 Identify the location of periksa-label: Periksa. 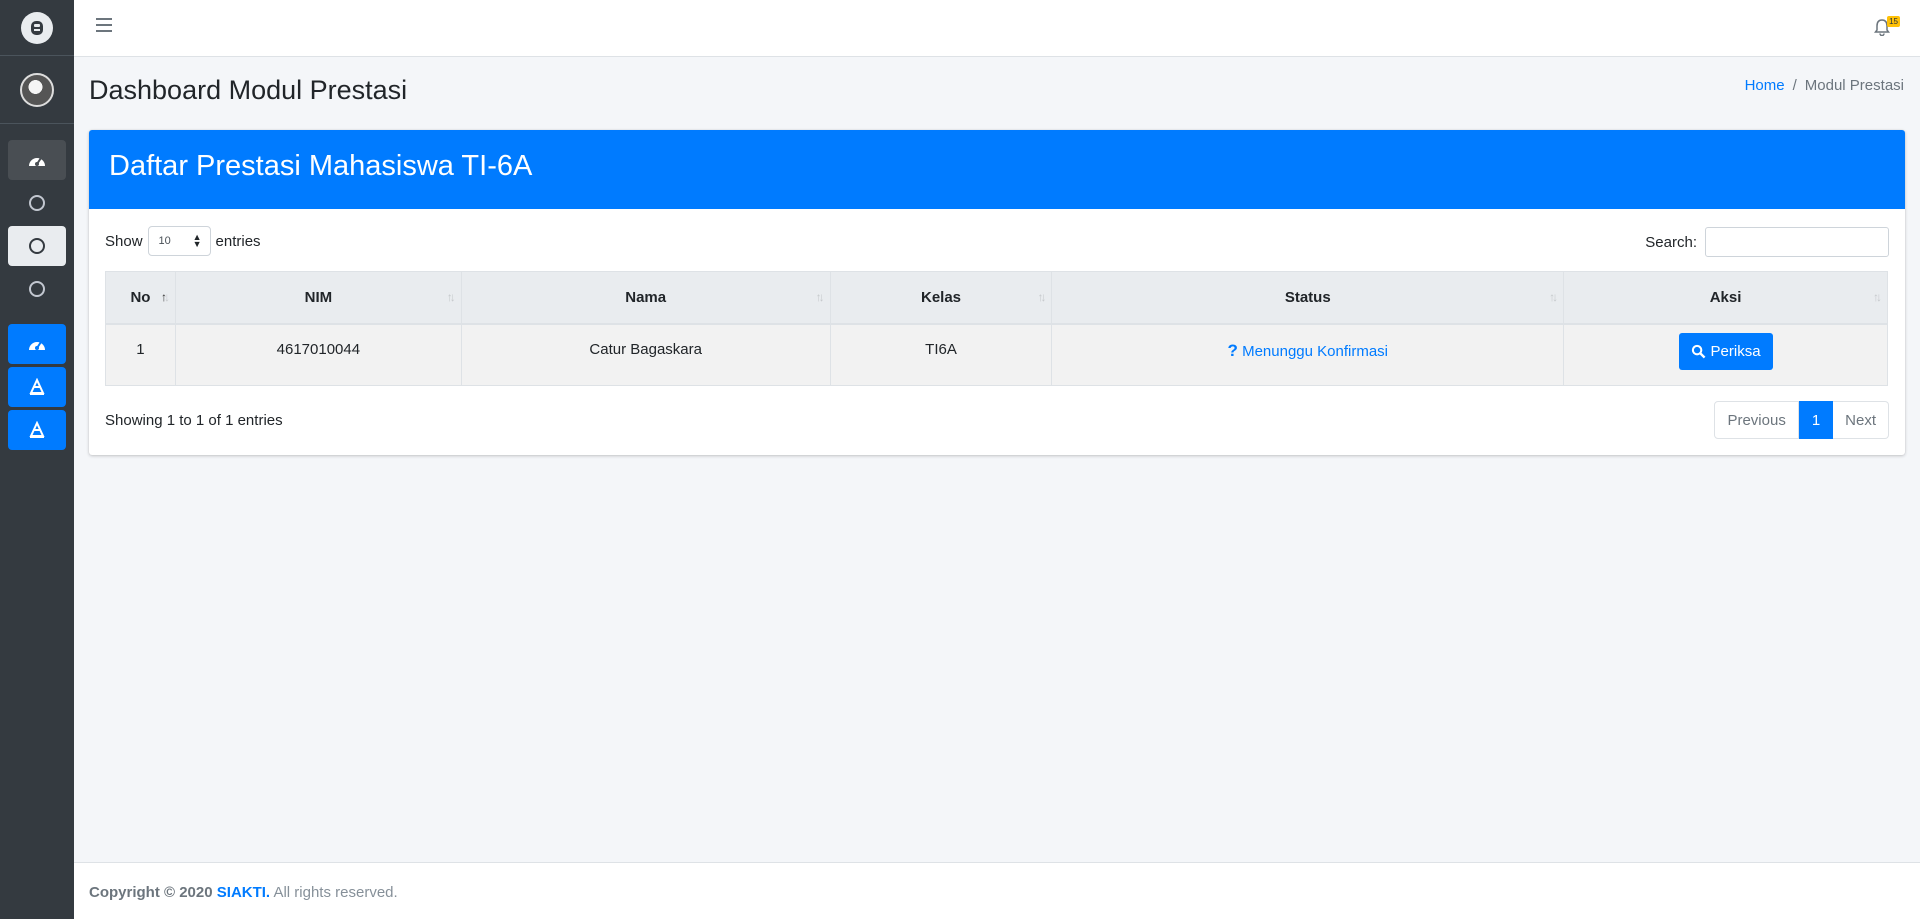
(1735, 351).